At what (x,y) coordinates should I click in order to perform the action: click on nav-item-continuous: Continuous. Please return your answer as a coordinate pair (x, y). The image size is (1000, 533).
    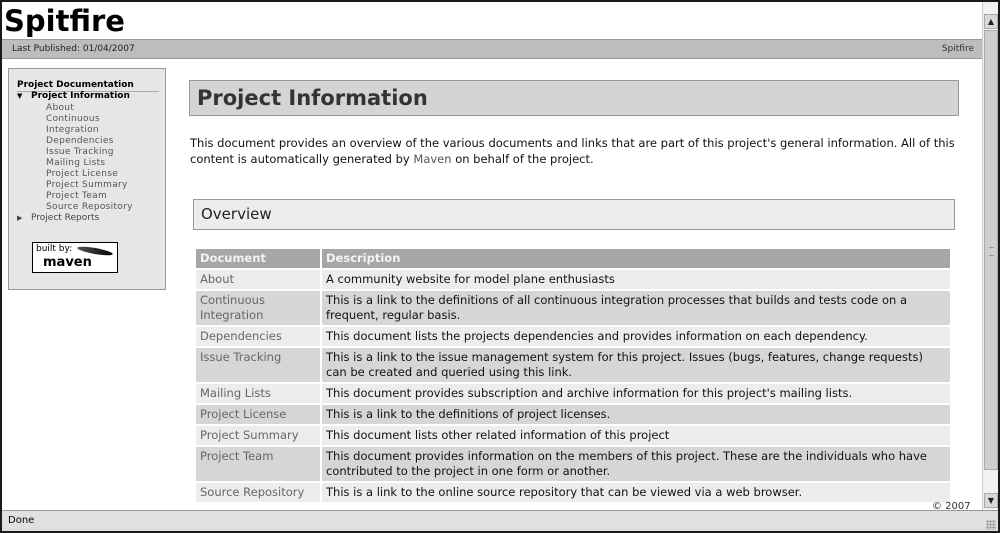
    Looking at the image, I should click on (89, 119).